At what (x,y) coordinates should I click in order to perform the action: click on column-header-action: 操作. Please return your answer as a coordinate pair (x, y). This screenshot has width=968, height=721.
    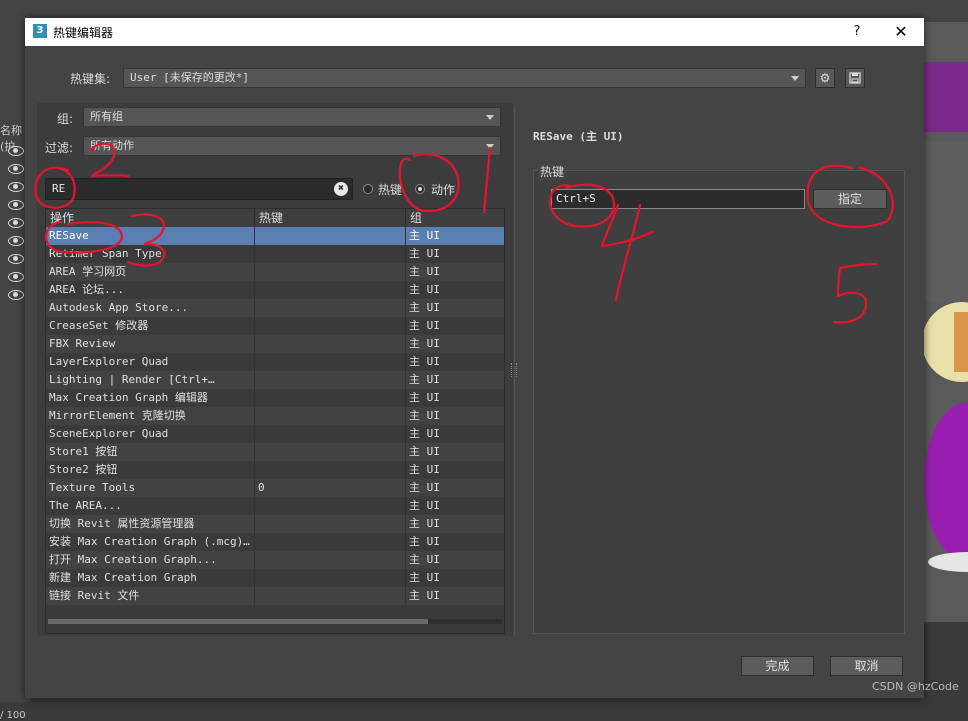
    Looking at the image, I should click on (150, 218).